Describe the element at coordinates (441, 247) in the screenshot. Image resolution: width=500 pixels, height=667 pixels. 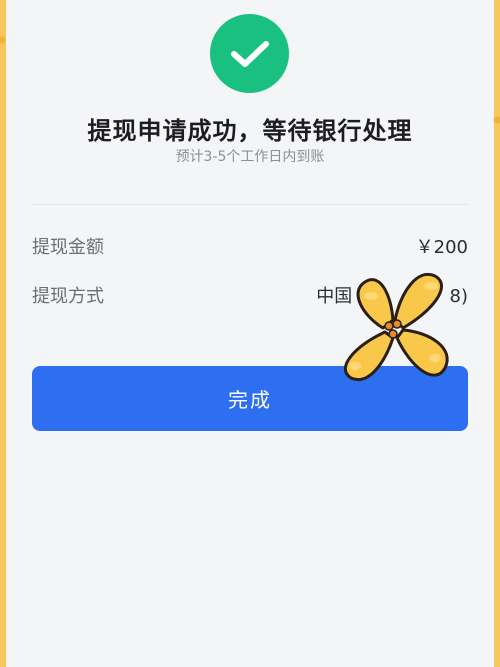
I see `withdraw-amount-value: ￥200` at that location.